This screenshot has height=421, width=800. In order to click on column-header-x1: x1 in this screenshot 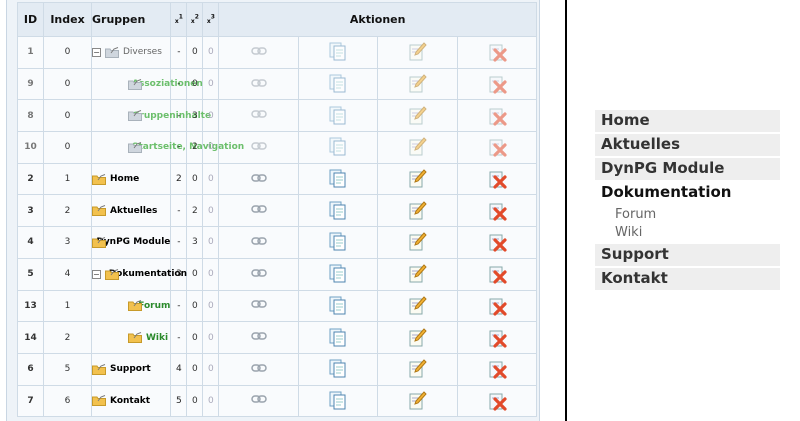, I will do `click(179, 19)`.